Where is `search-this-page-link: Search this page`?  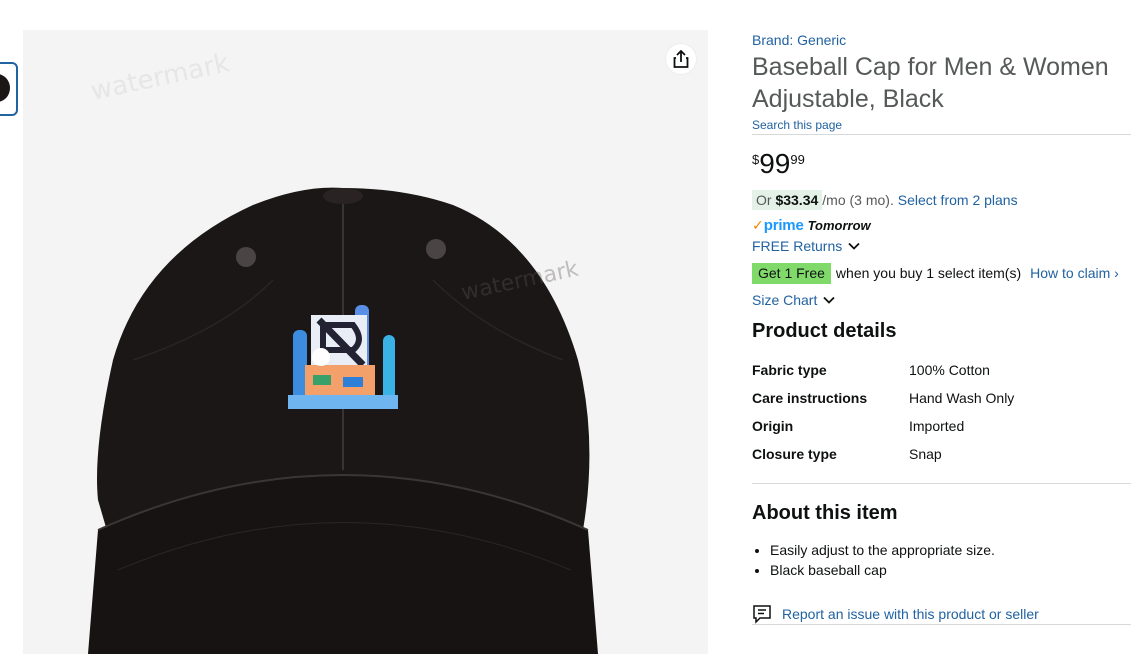
search-this-page-link: Search this page is located at coordinates (797, 125).